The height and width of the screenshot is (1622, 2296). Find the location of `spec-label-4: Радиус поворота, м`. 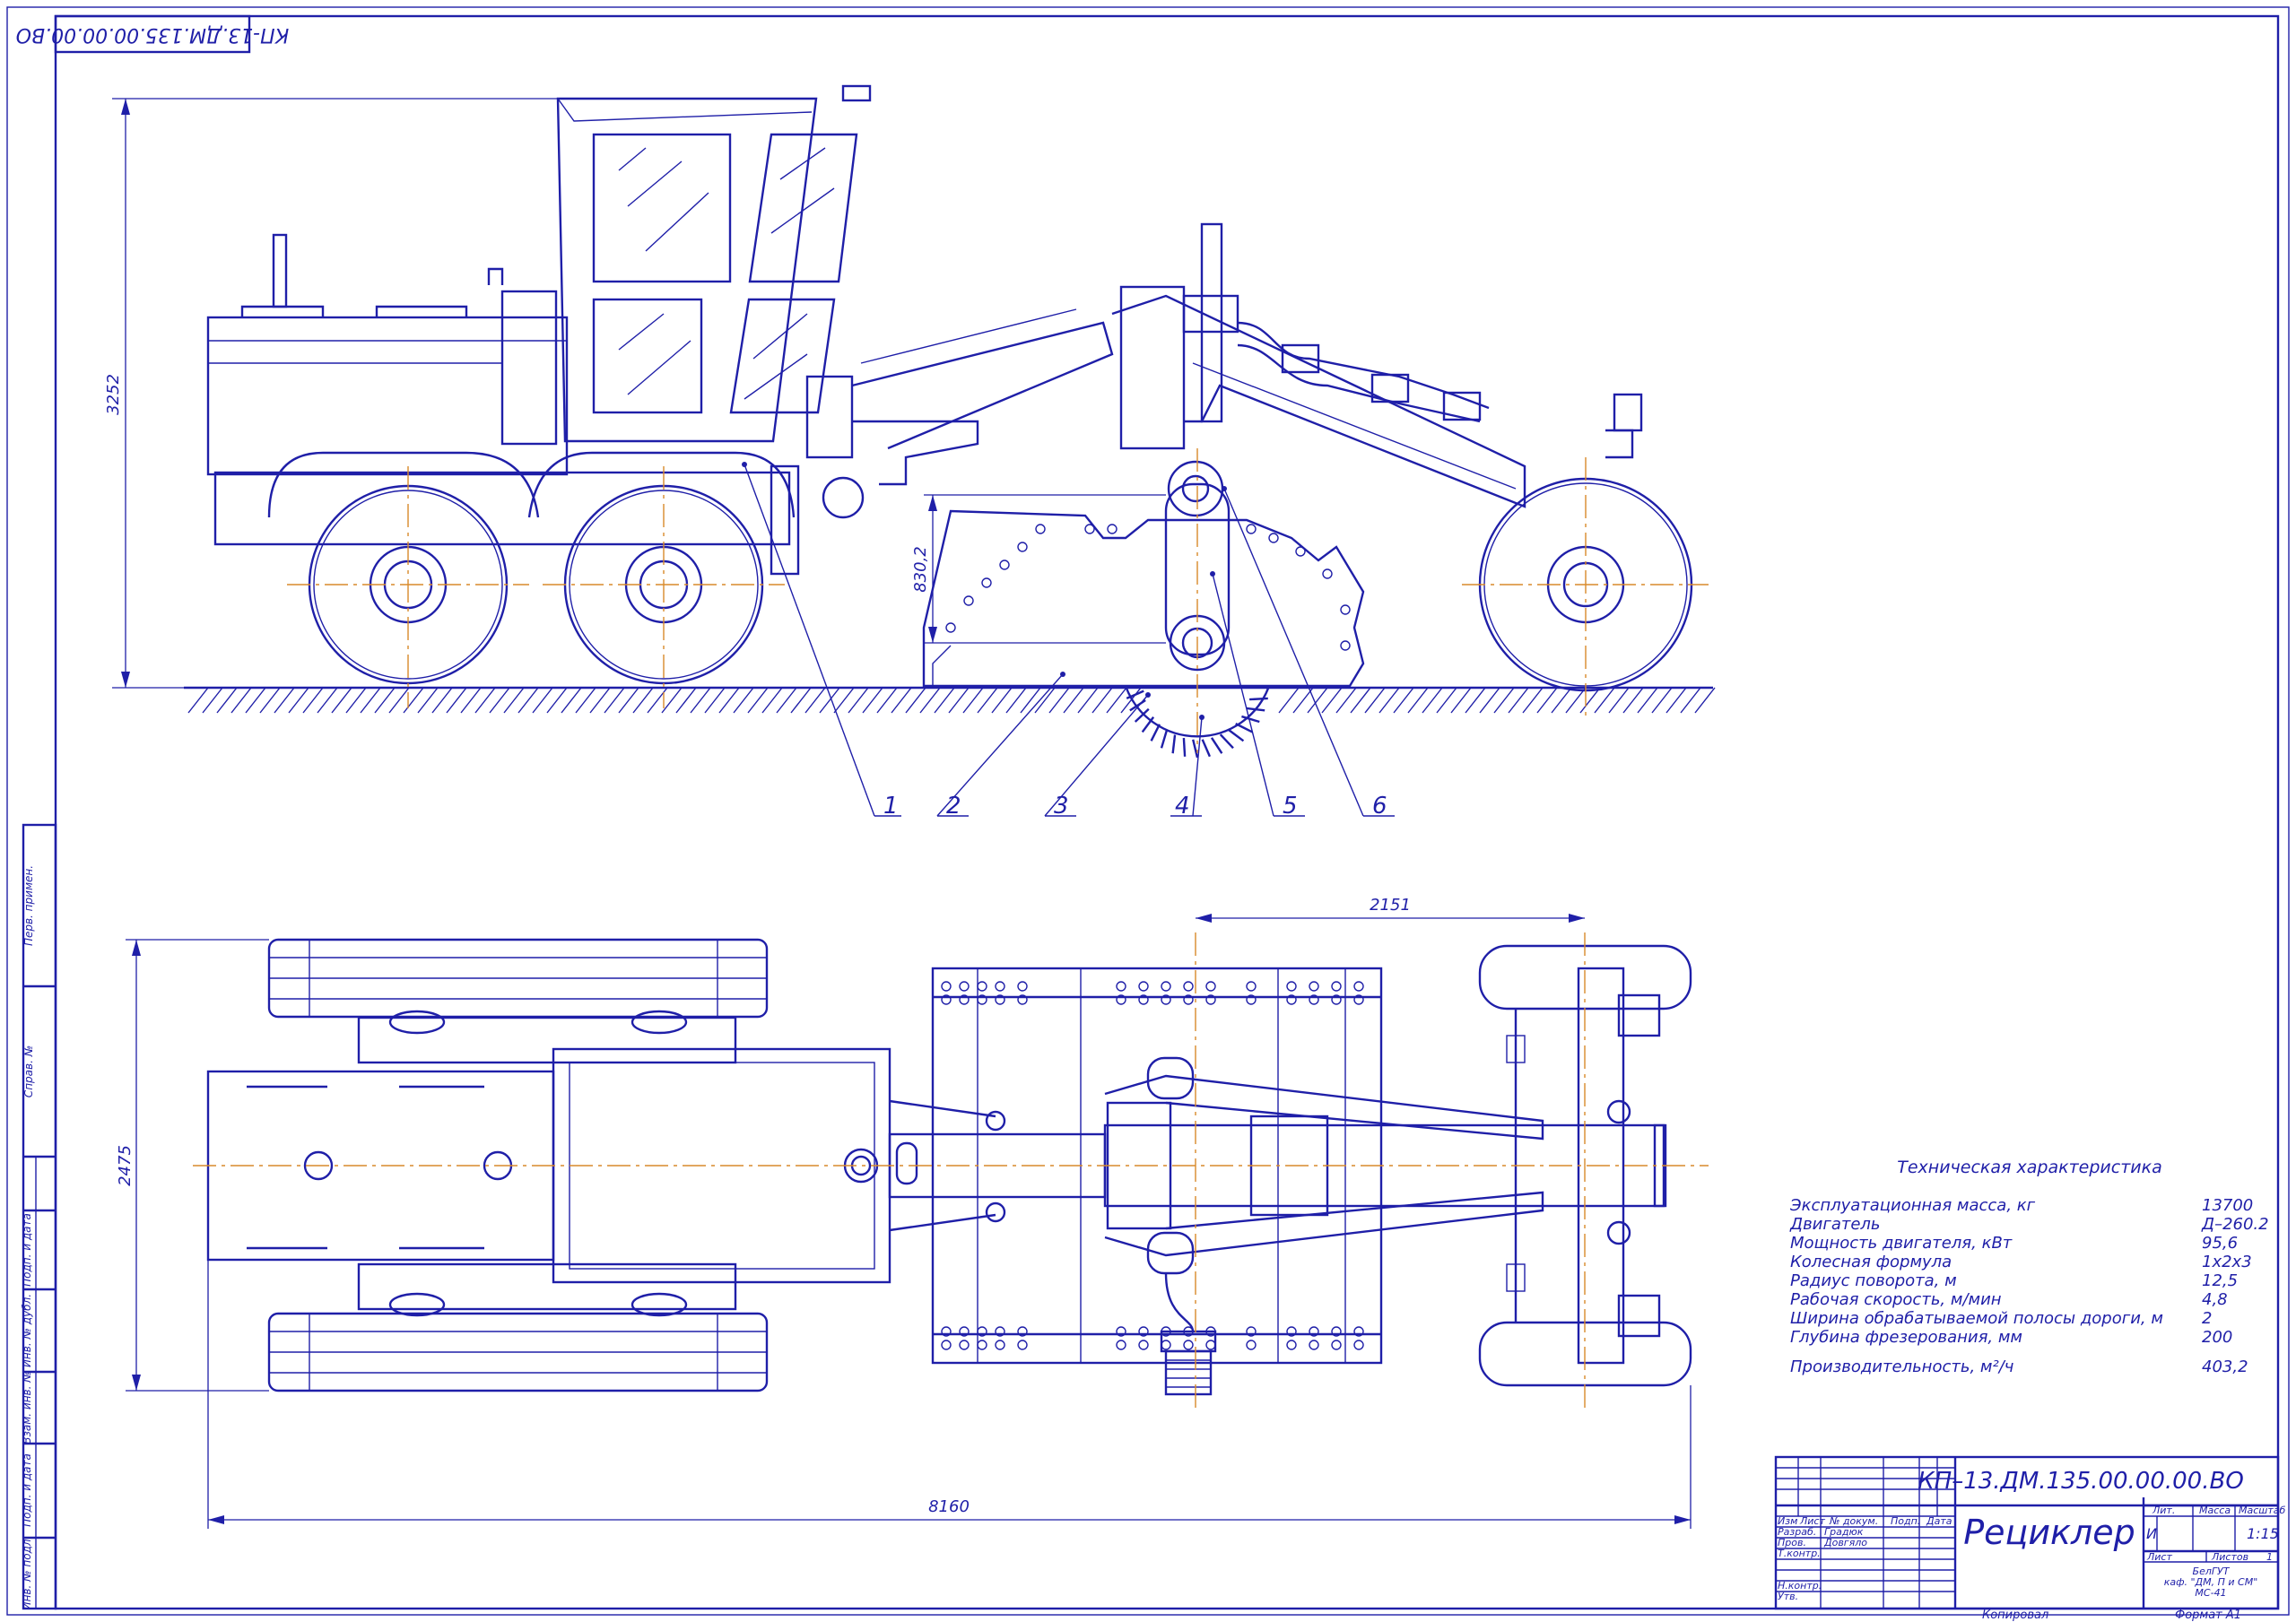

spec-label-4: Радиус поворота, м is located at coordinates (1873, 1280).